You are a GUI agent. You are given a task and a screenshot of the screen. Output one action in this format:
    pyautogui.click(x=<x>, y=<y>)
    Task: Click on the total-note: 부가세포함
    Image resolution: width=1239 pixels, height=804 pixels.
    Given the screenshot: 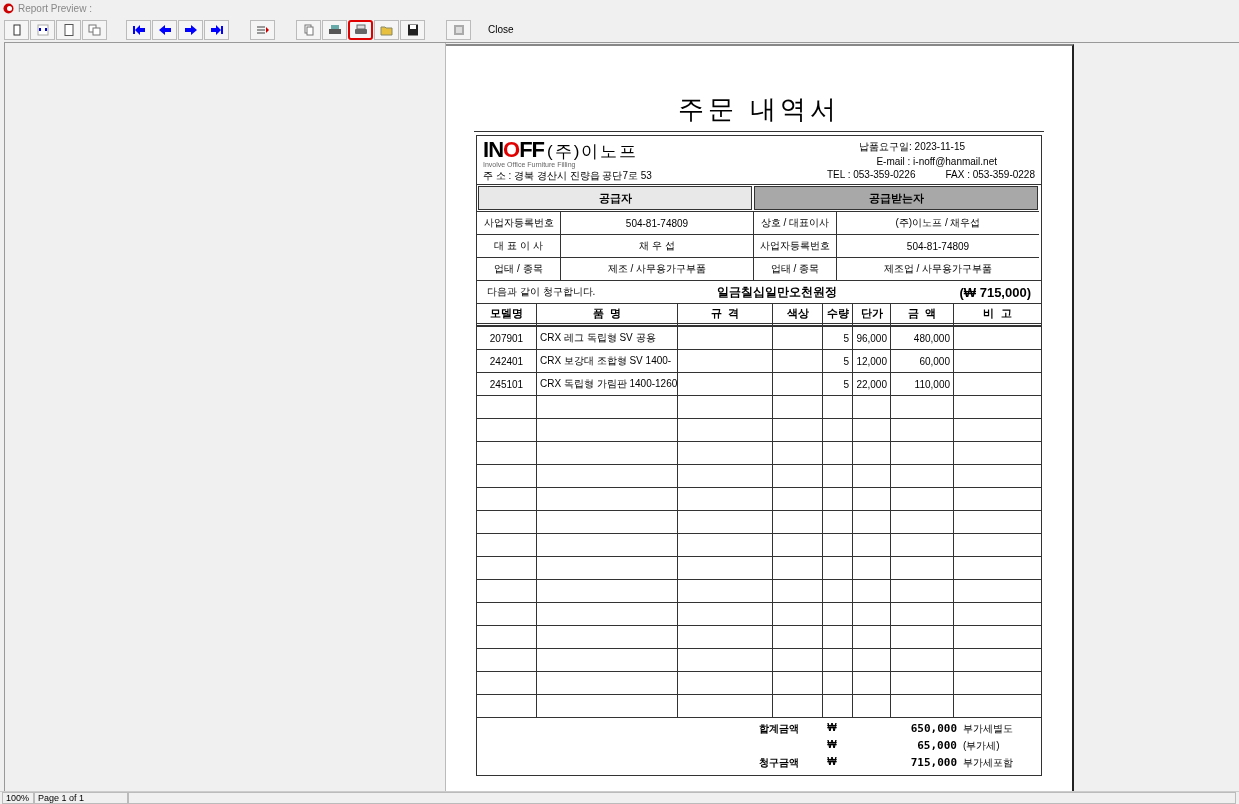 What is the action you would take?
    pyautogui.click(x=988, y=763)
    